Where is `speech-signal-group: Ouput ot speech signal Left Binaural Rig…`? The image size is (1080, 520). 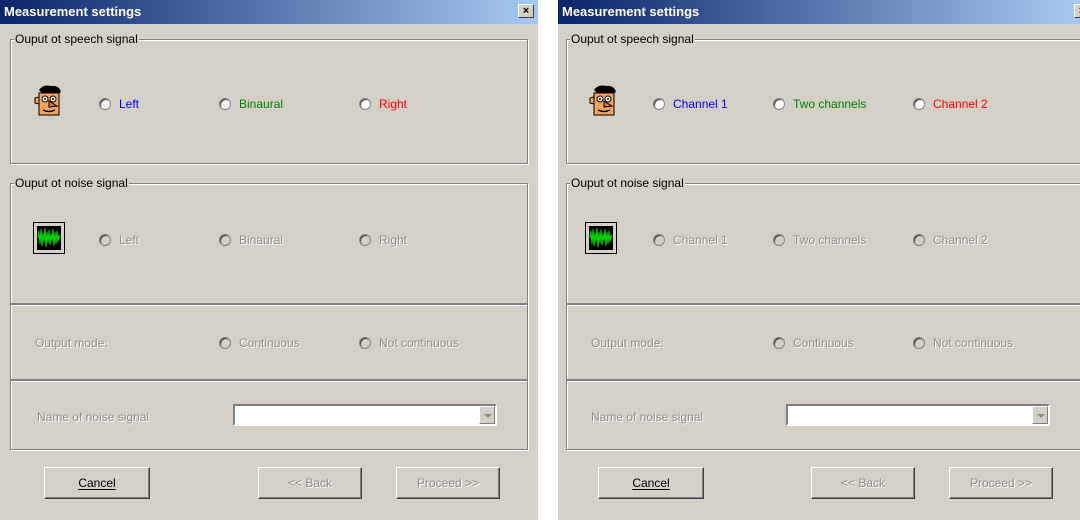
speech-signal-group: Ouput ot speech signal Left Binaural Rig… is located at coordinates (269, 98).